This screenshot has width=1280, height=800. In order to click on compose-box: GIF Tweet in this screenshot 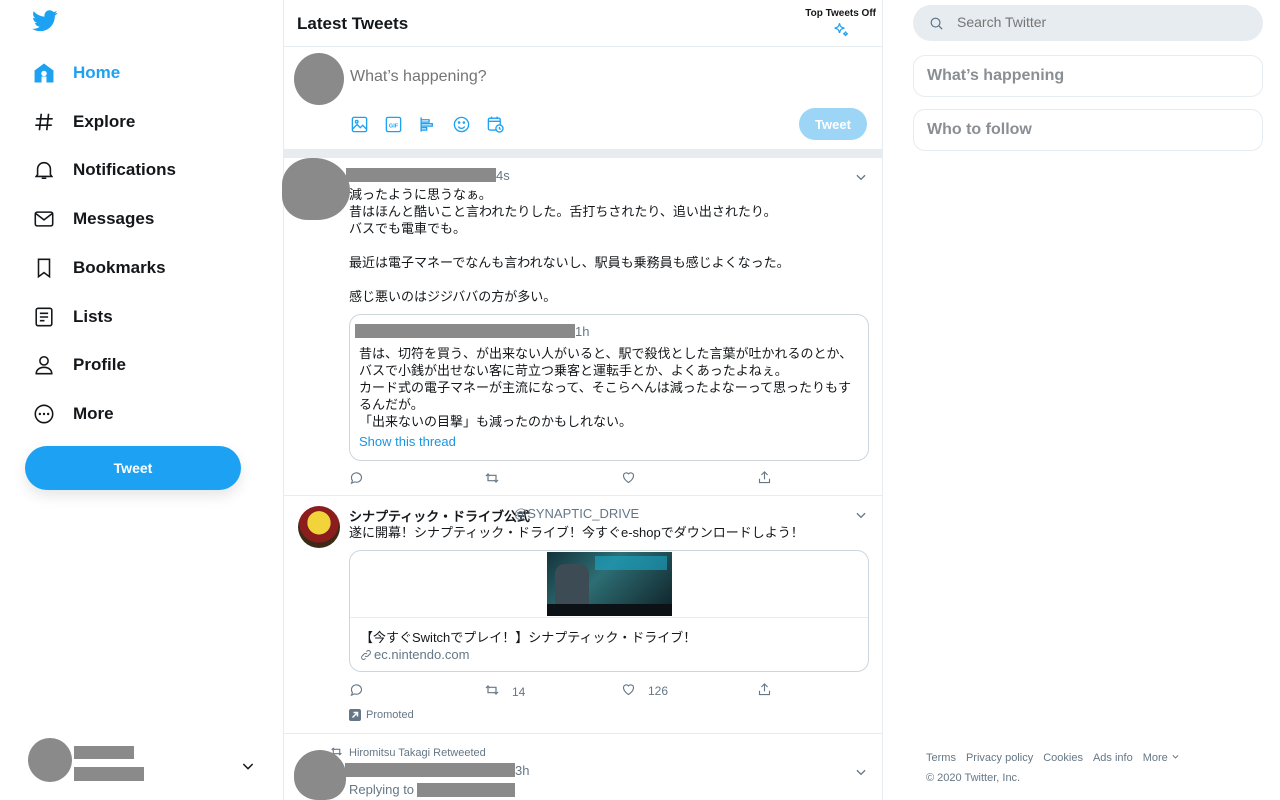, I will do `click(583, 98)`.